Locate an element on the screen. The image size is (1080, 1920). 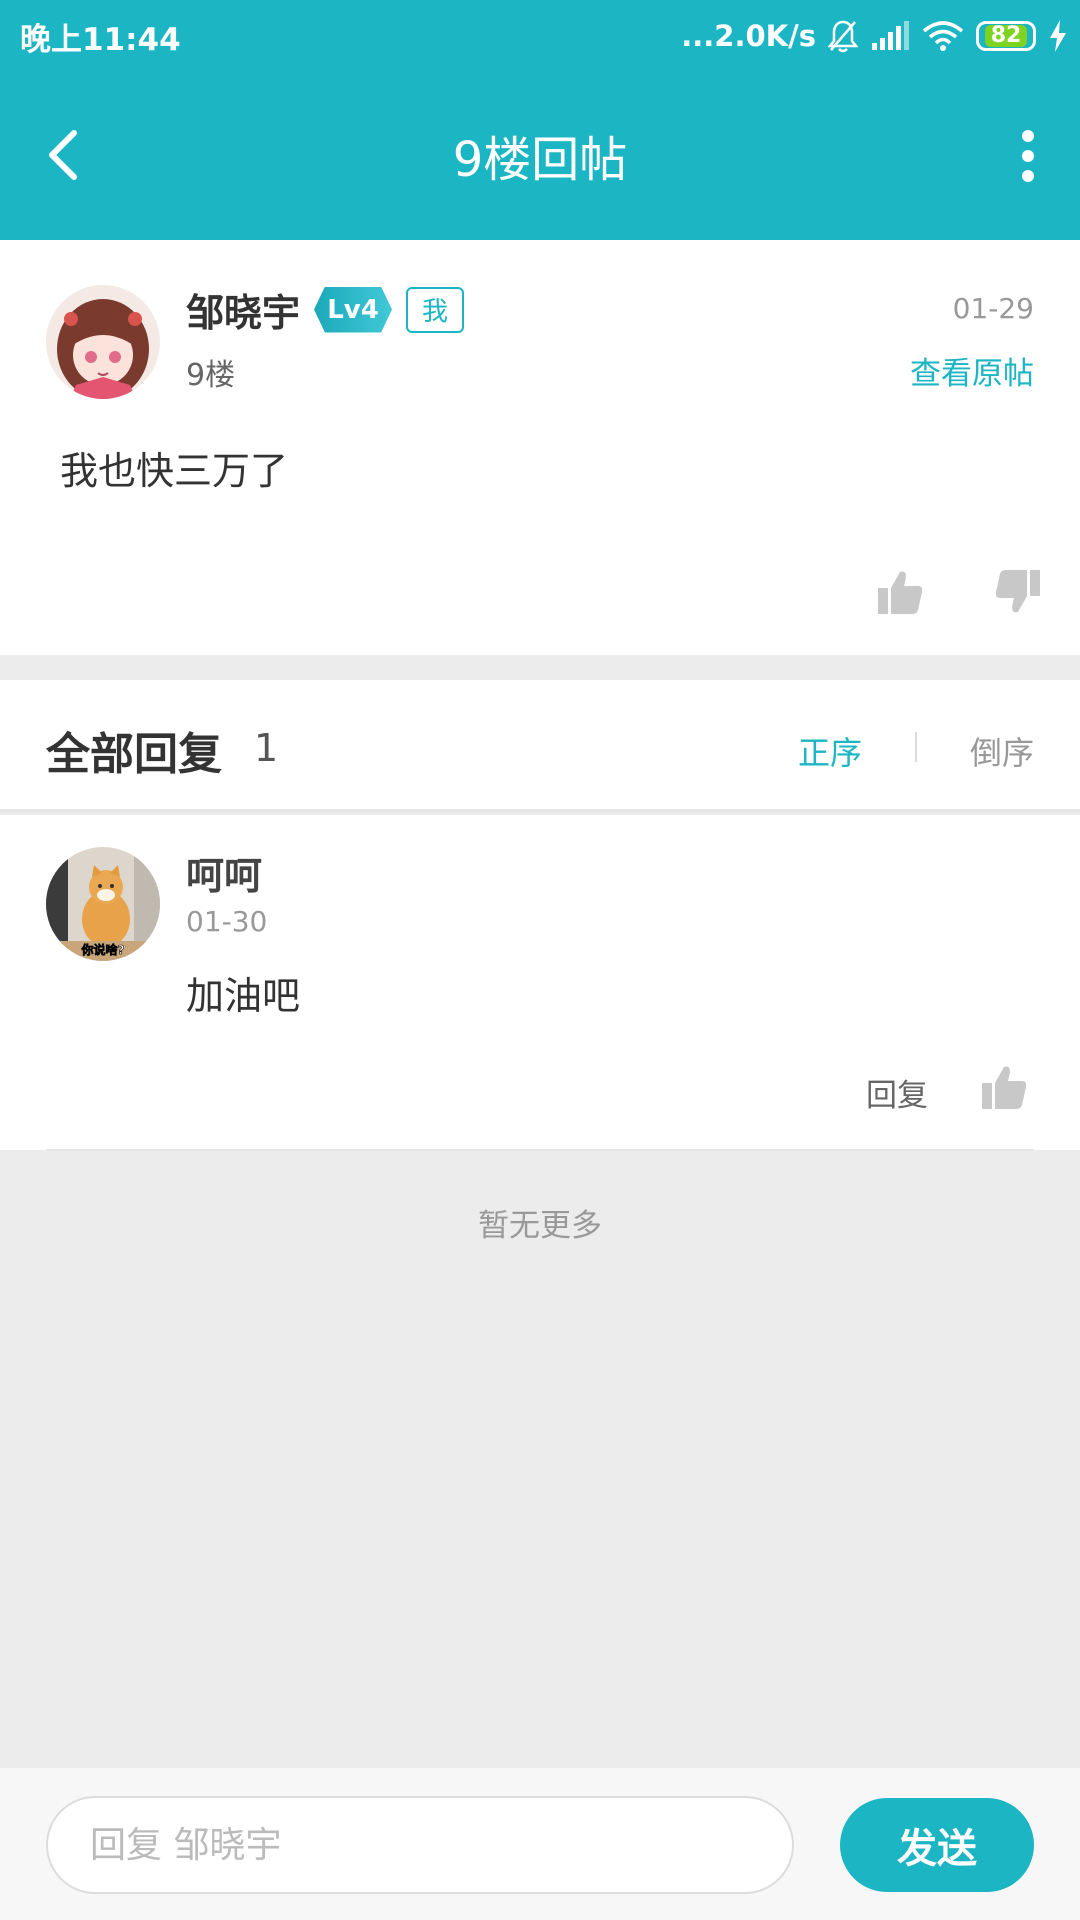
reply-content: 加油吧 is located at coordinates (243, 996).